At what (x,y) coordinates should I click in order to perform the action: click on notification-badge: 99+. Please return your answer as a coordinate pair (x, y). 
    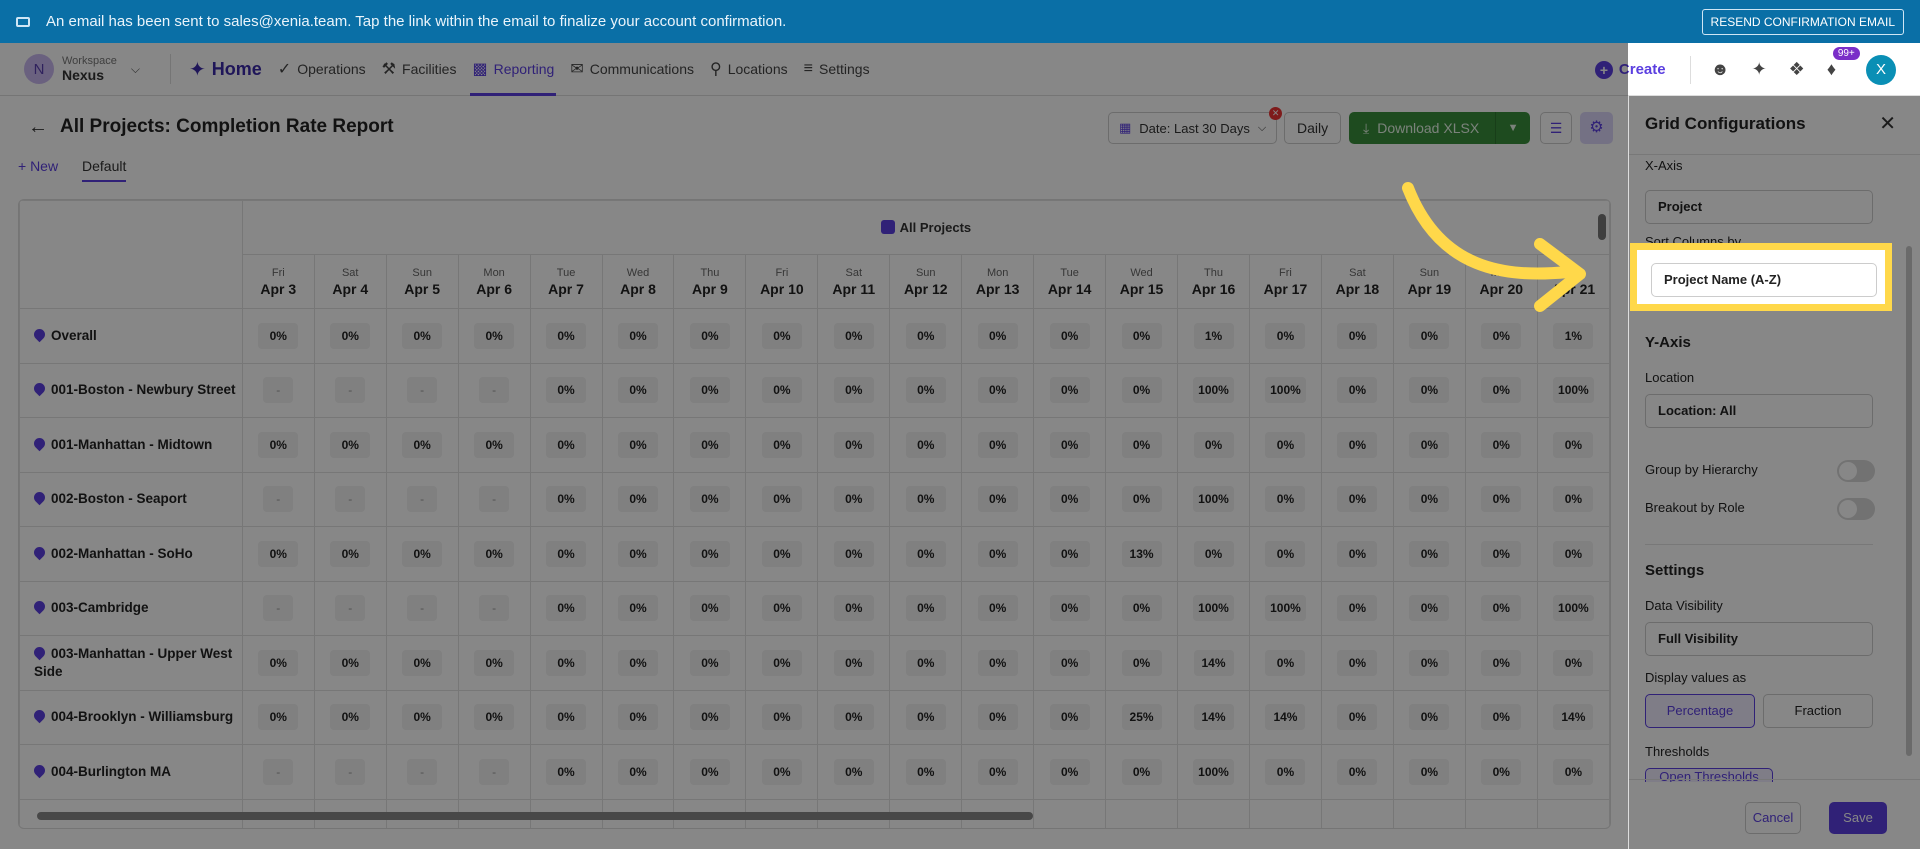
    Looking at the image, I should click on (1846, 53).